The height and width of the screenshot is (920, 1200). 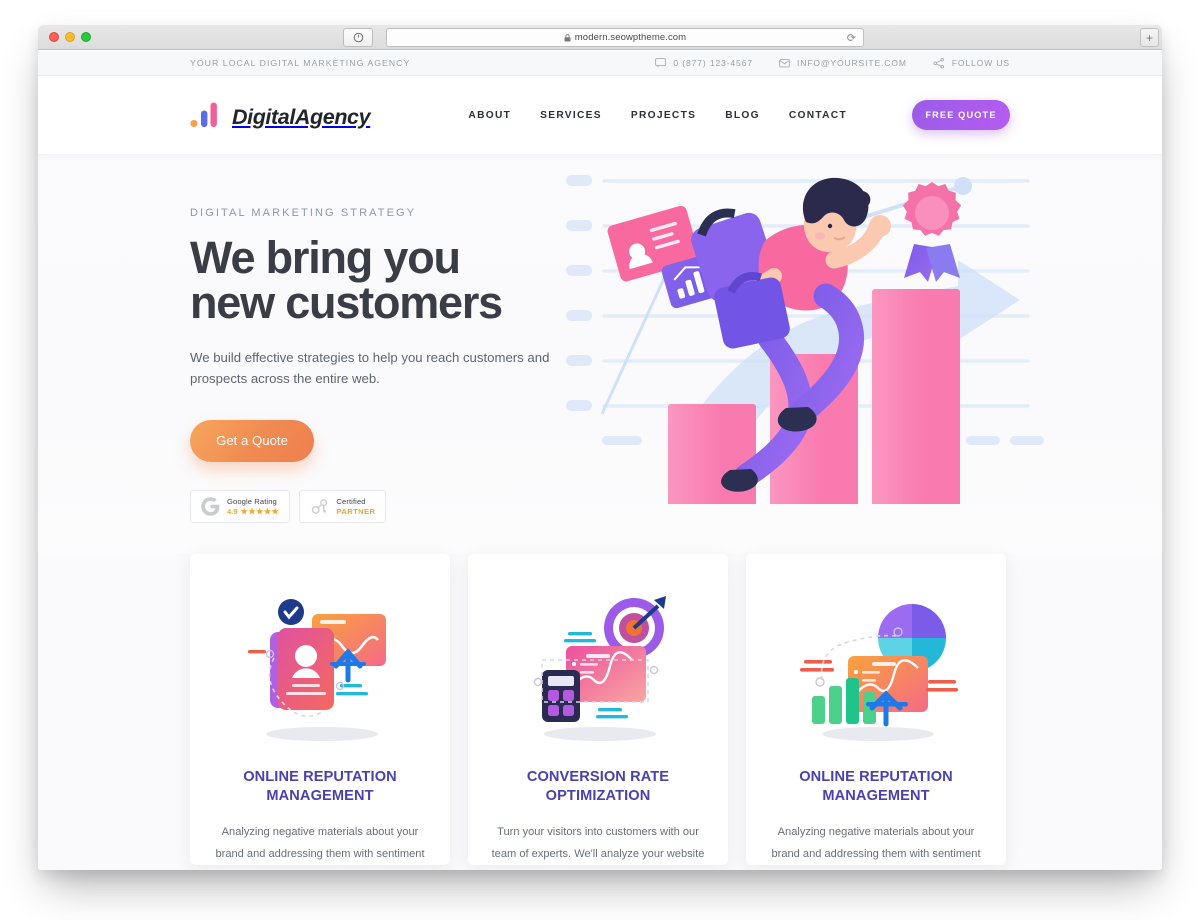 What do you see at coordinates (663, 115) in the screenshot?
I see `nav-item-projects: PROJECTS` at bounding box center [663, 115].